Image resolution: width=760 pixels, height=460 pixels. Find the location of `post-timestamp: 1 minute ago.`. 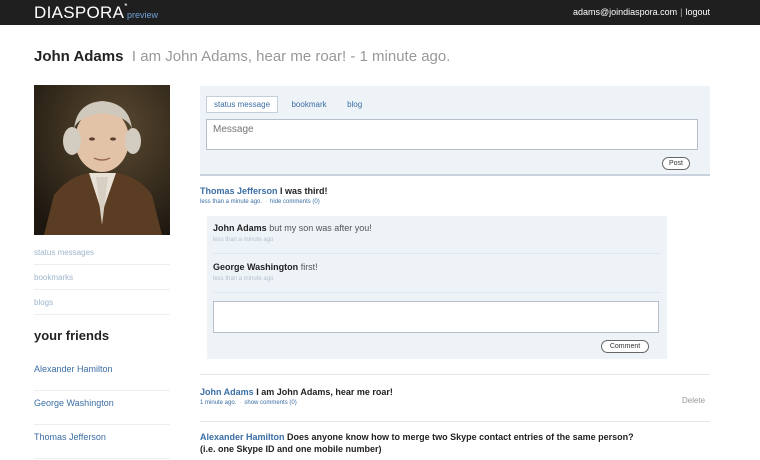

post-timestamp: 1 minute ago. is located at coordinates (218, 403).